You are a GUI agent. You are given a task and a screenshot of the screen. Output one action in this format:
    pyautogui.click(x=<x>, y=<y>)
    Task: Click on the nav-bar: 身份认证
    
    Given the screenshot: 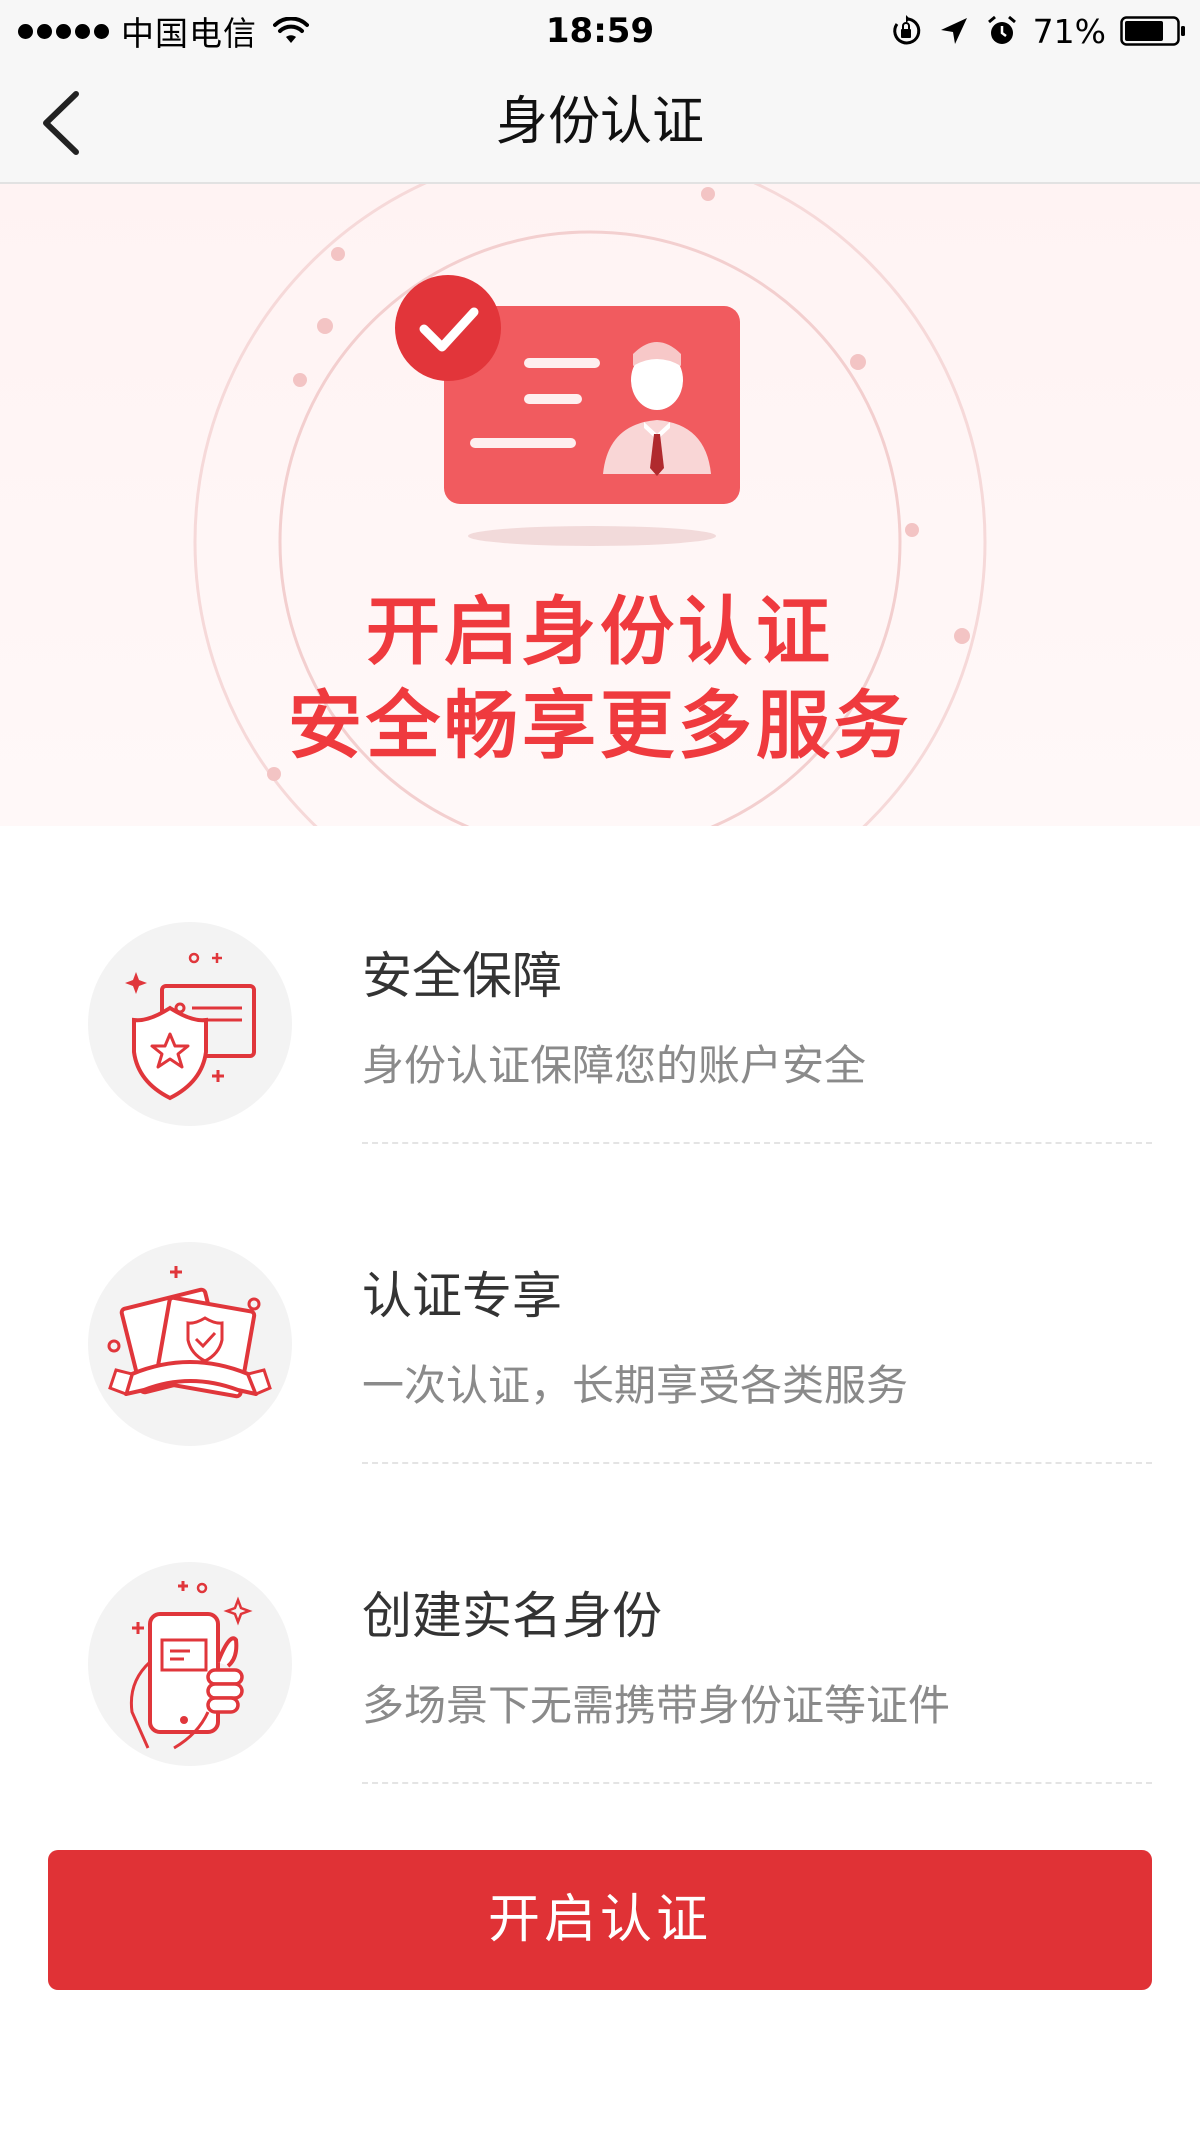 What is the action you would take?
    pyautogui.click(x=600, y=123)
    